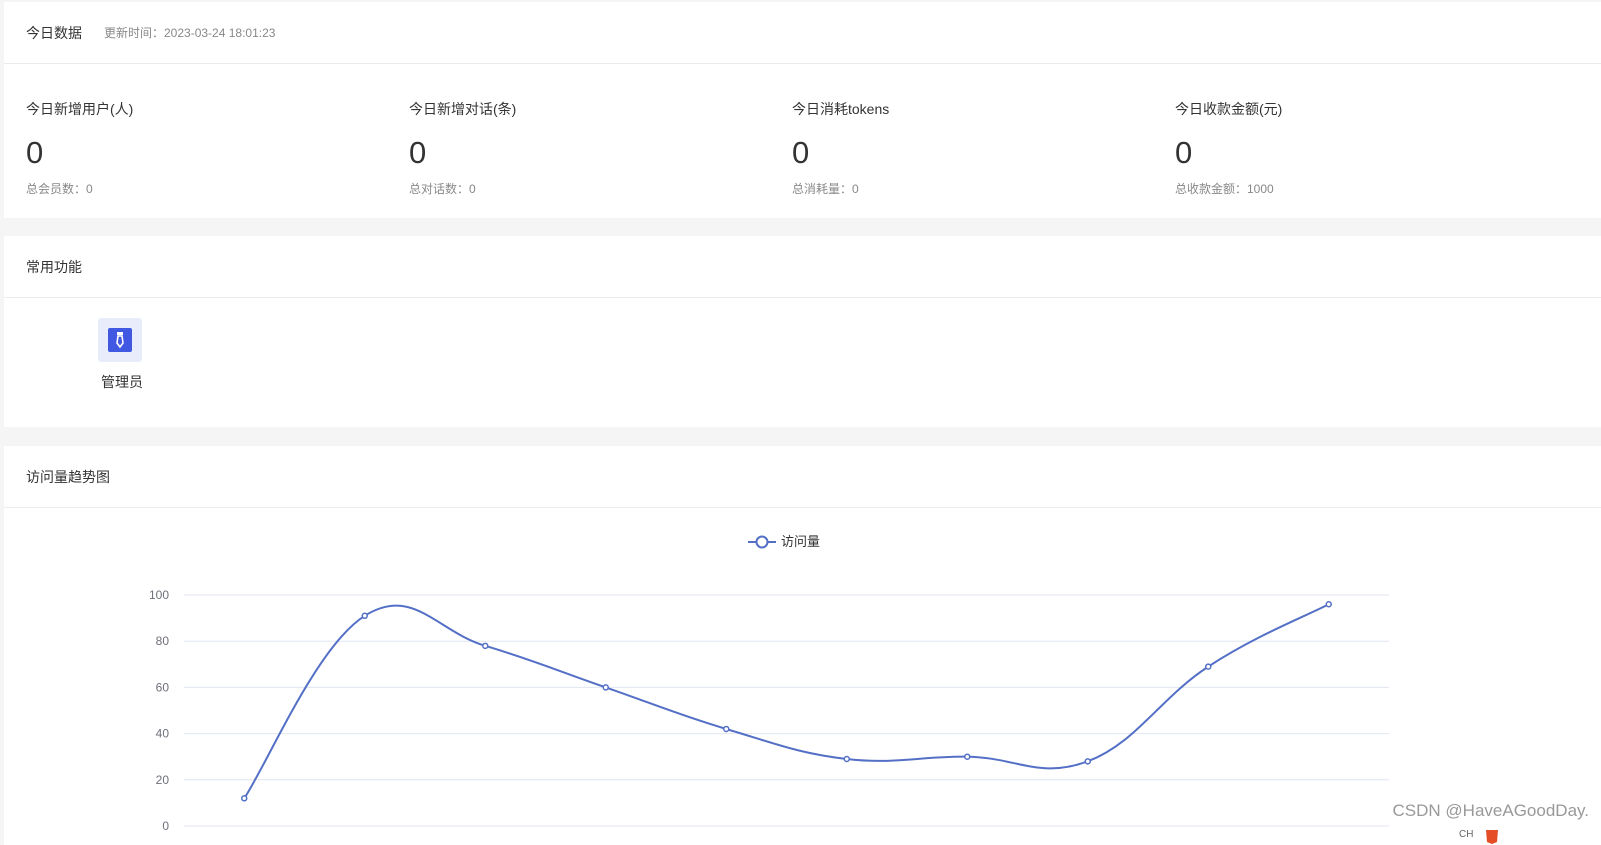  I want to click on y-tick-label: 80, so click(163, 641).